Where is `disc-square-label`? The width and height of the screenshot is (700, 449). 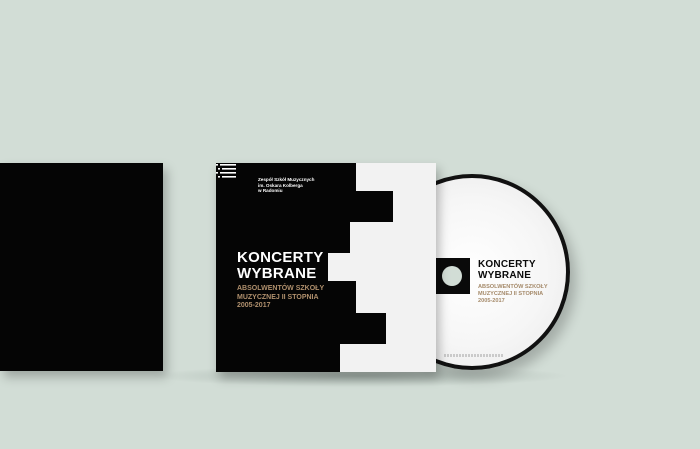
disc-square-label is located at coordinates (452, 276).